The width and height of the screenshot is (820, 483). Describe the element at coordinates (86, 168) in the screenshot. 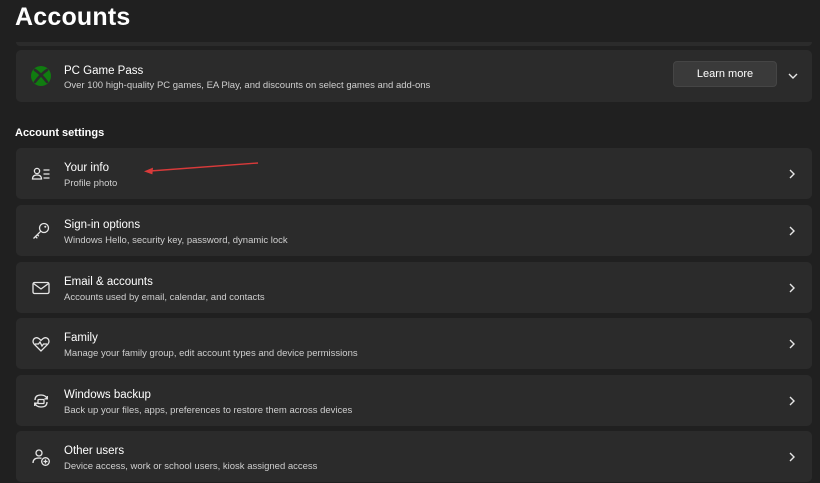

I see `your-info-title: Your info` at that location.